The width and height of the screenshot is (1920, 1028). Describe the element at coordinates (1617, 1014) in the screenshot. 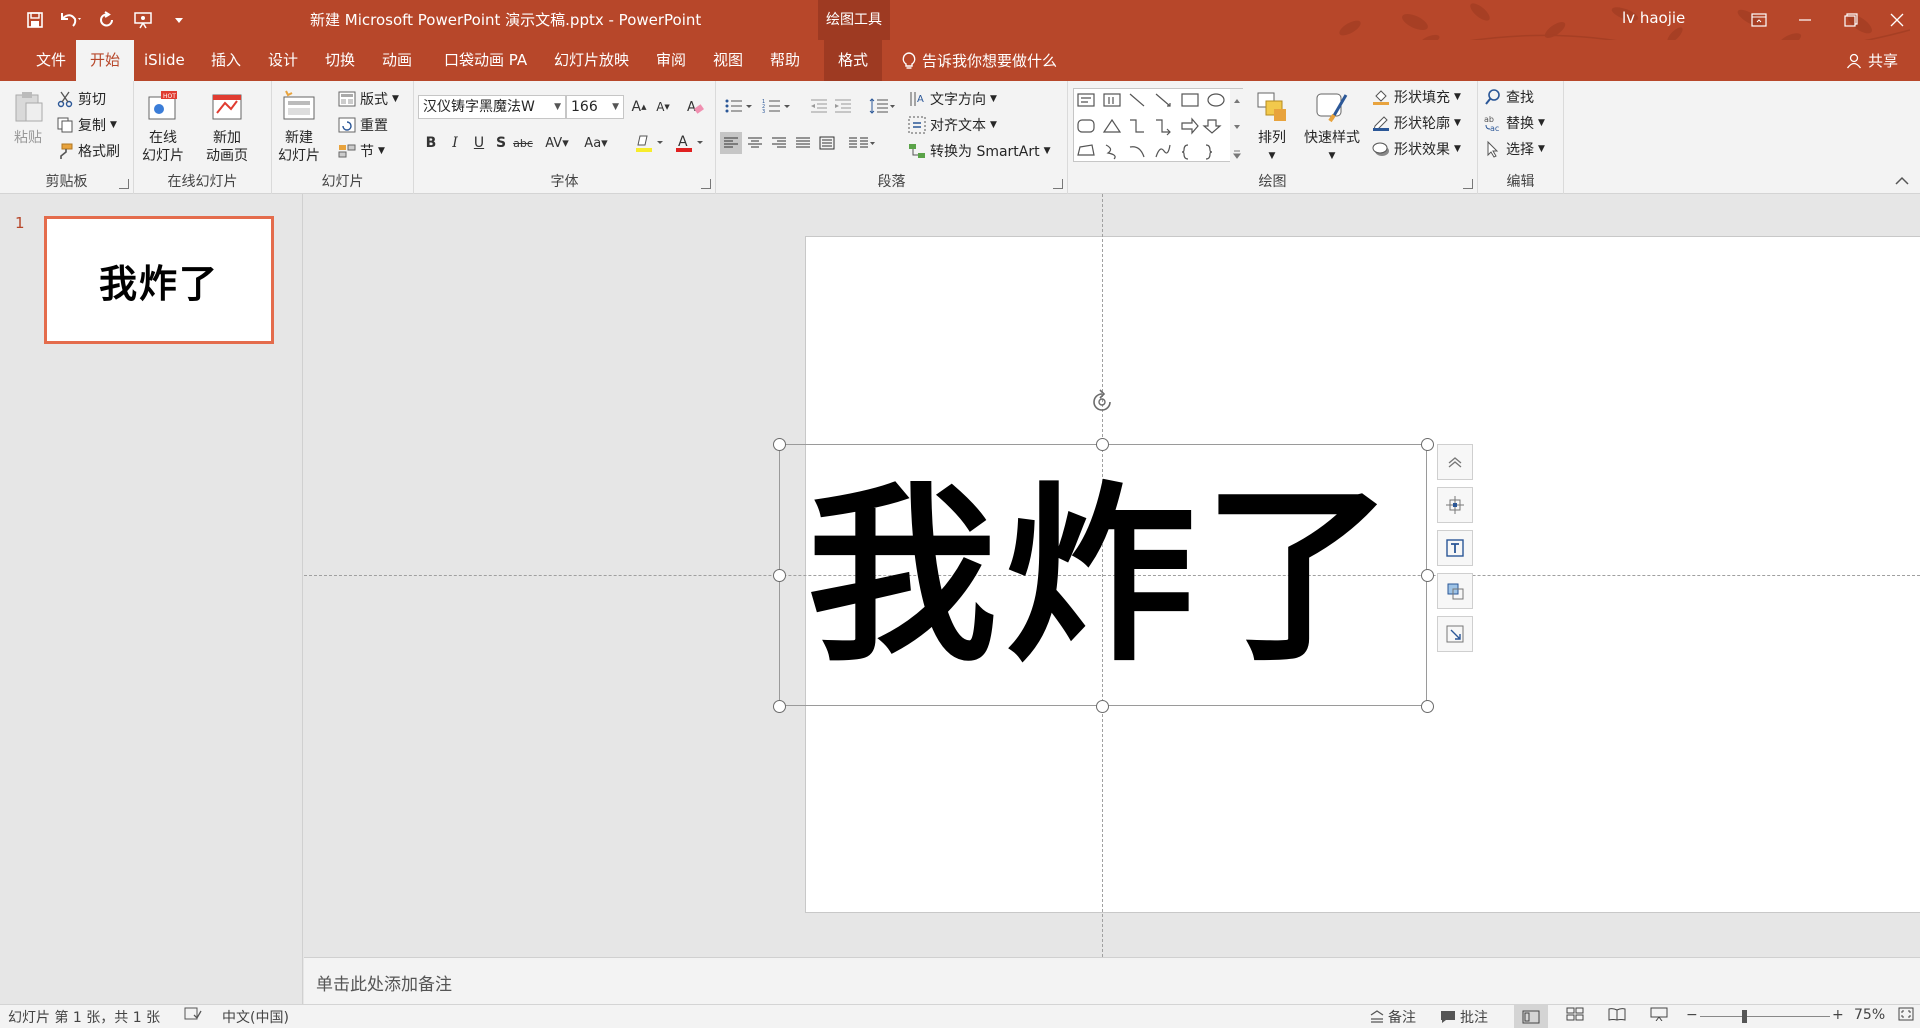

I see `reading-view-icon` at that location.